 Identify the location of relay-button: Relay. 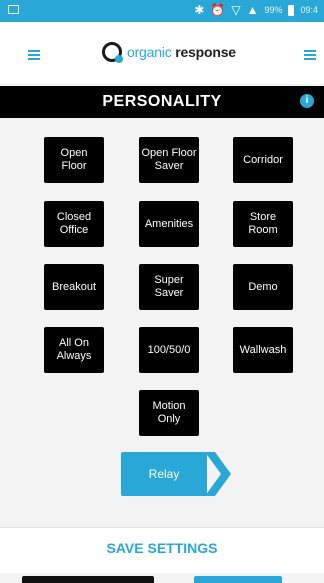
(176, 474).